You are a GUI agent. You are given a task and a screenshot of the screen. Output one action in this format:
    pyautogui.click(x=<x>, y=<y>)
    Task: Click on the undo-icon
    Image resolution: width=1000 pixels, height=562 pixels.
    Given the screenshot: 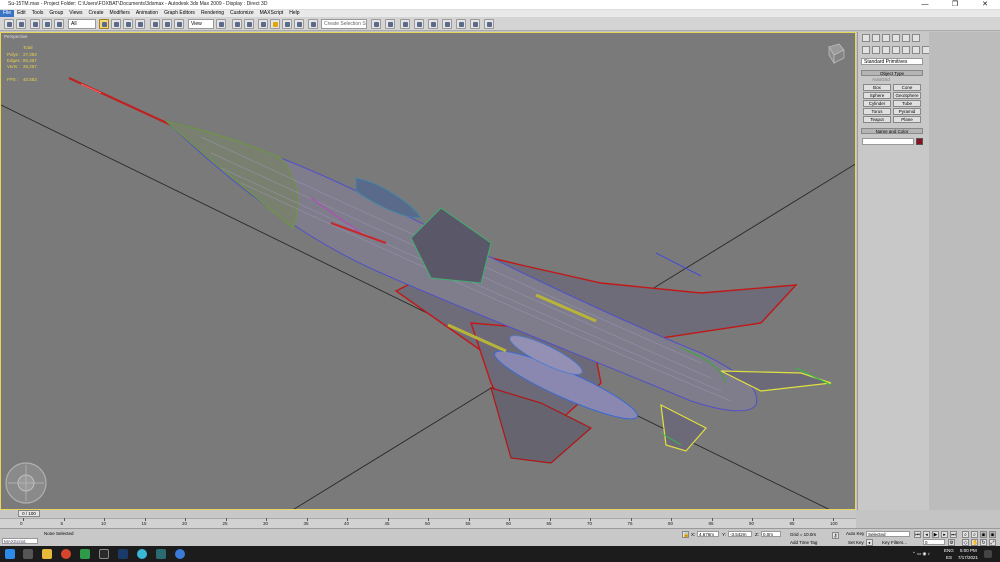 What is the action you would take?
    pyautogui.click(x=9, y=24)
    